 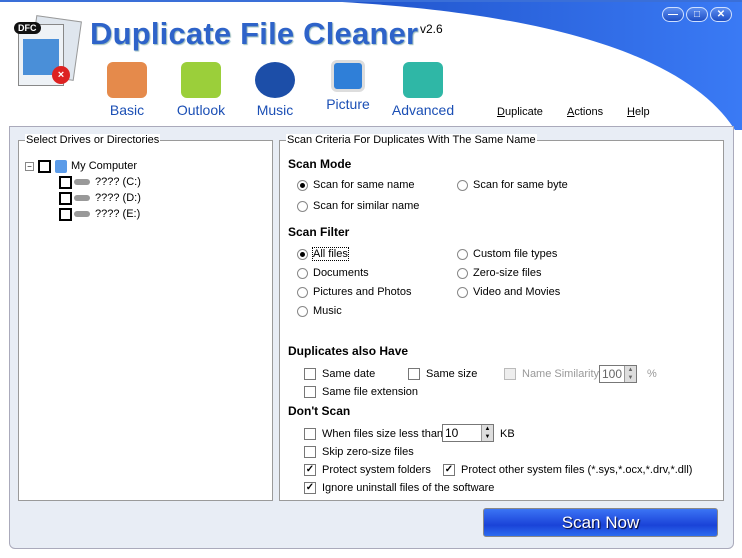 I want to click on radio-pictures: Pictures and Photos, so click(x=354, y=292).